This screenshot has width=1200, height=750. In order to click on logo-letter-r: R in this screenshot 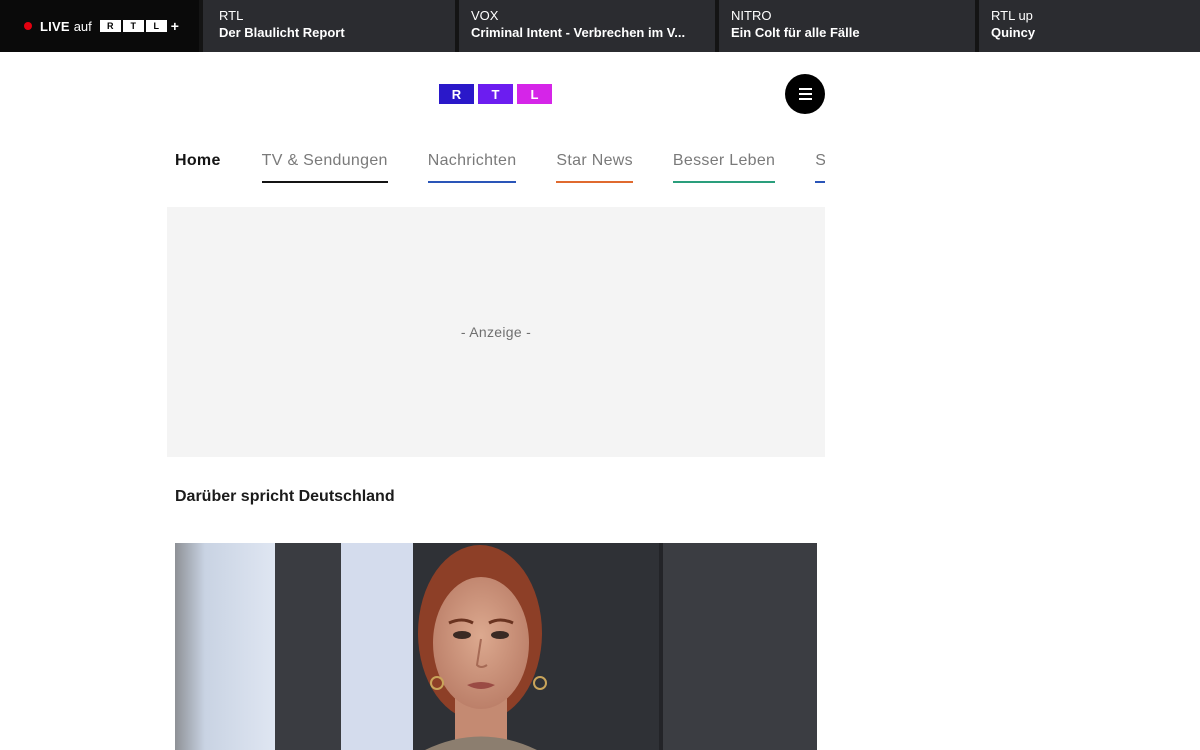, I will do `click(456, 94)`.